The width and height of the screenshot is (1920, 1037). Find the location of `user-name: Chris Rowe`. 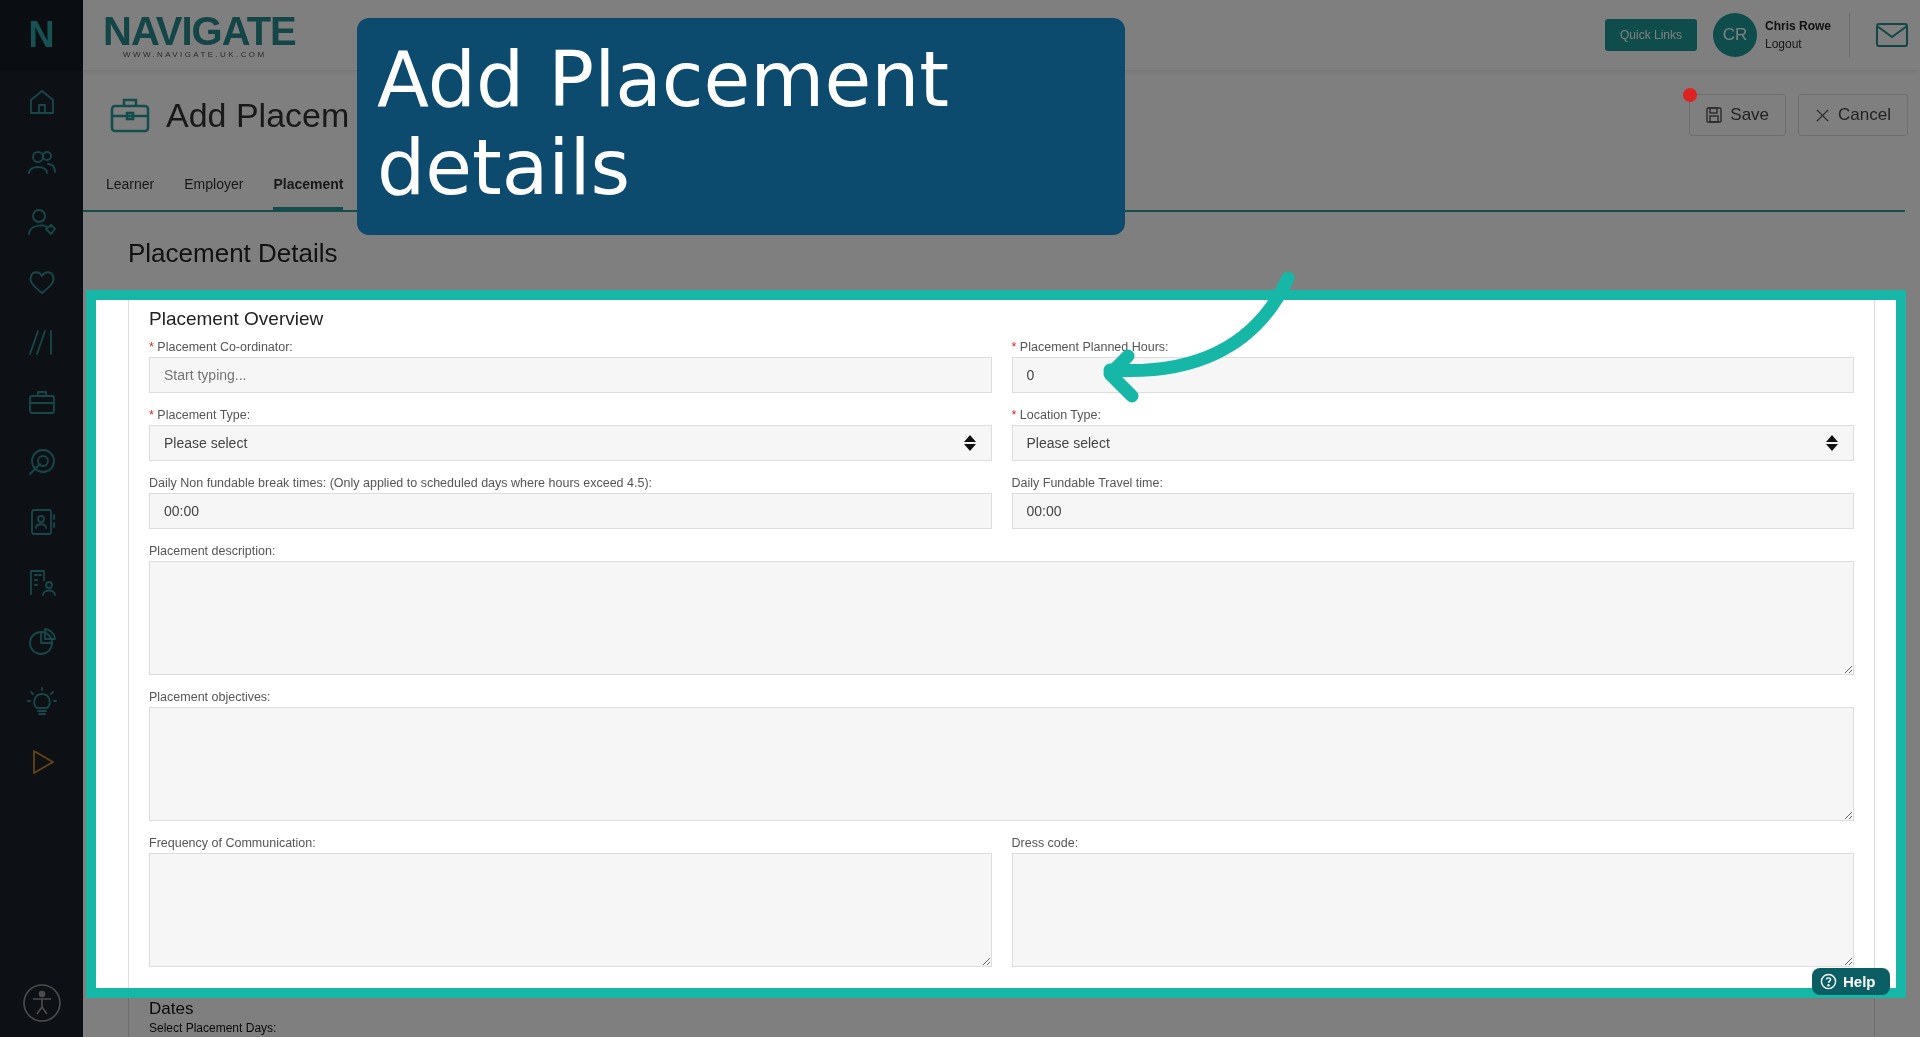

user-name: Chris Rowe is located at coordinates (1798, 26).